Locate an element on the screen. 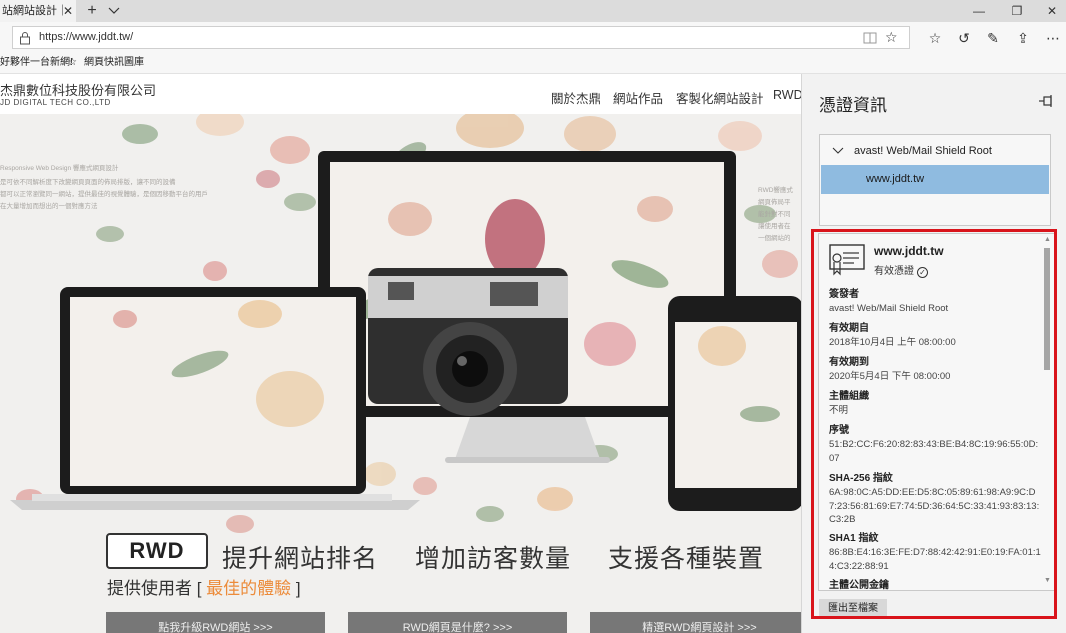 The height and width of the screenshot is (633, 1066). minimize-icon: — is located at coordinates (979, 11).